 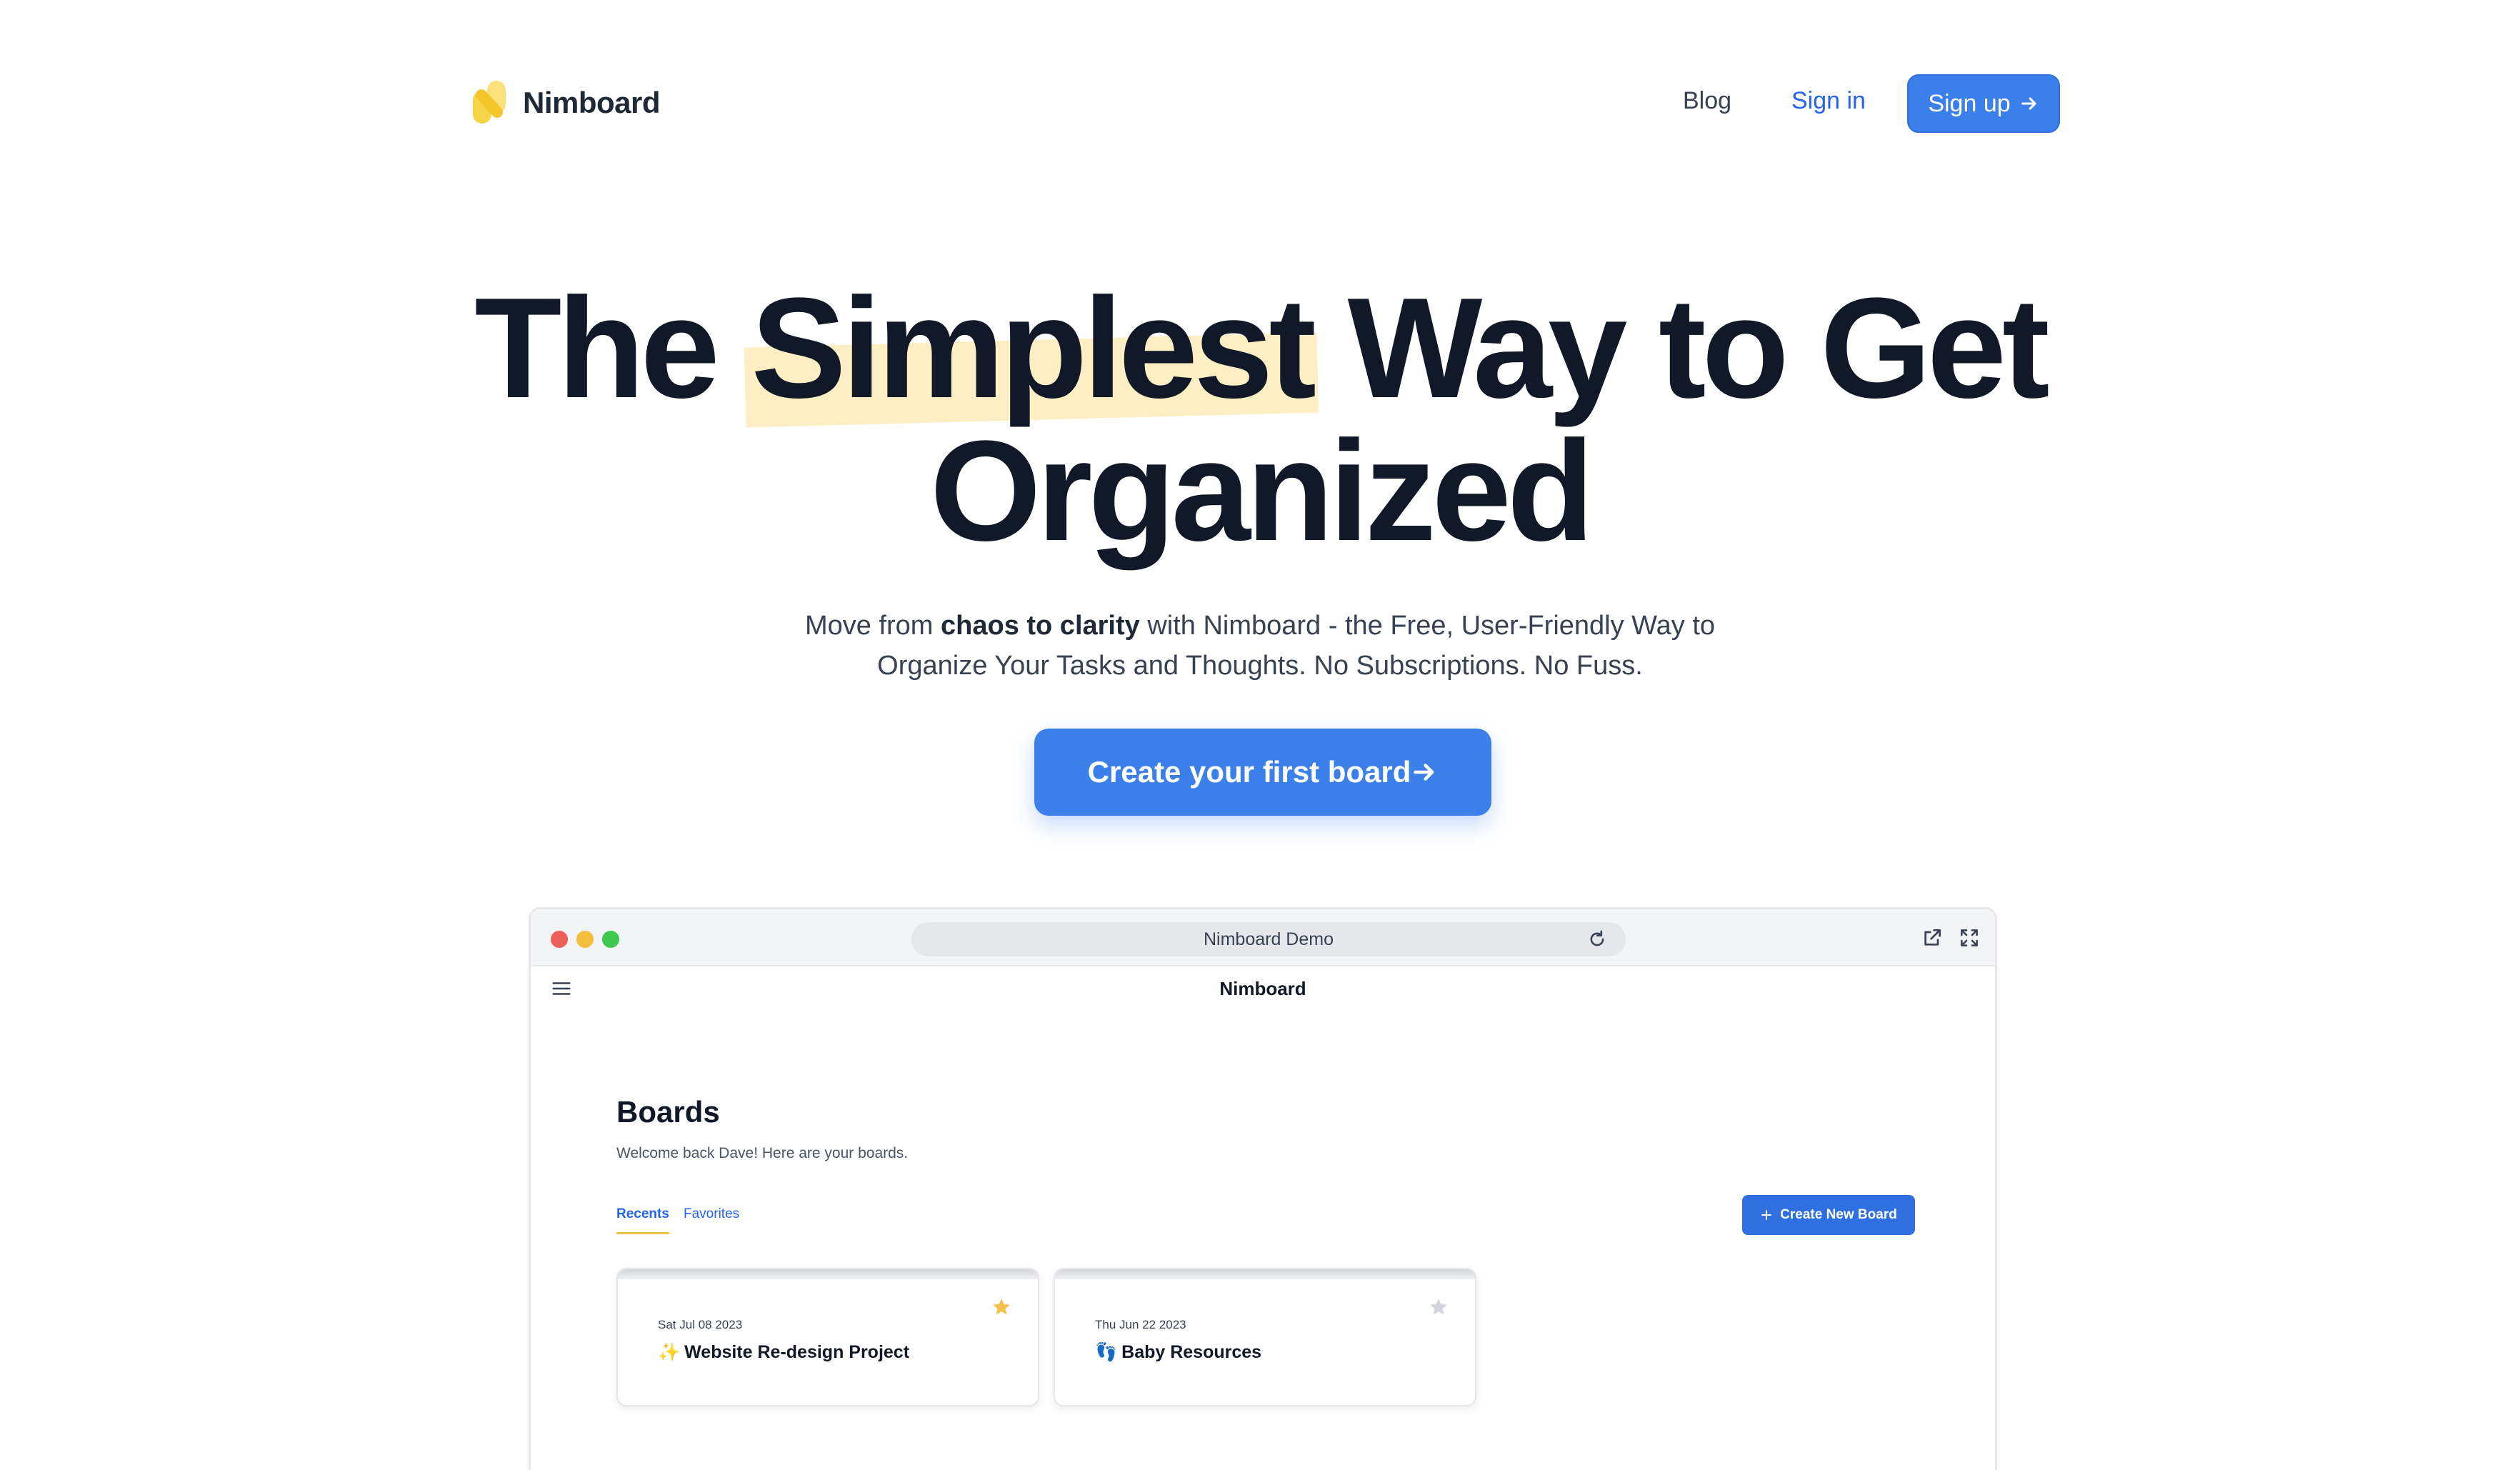 I want to click on board-card-name: 👣 Baby Resources, so click(x=1178, y=1352).